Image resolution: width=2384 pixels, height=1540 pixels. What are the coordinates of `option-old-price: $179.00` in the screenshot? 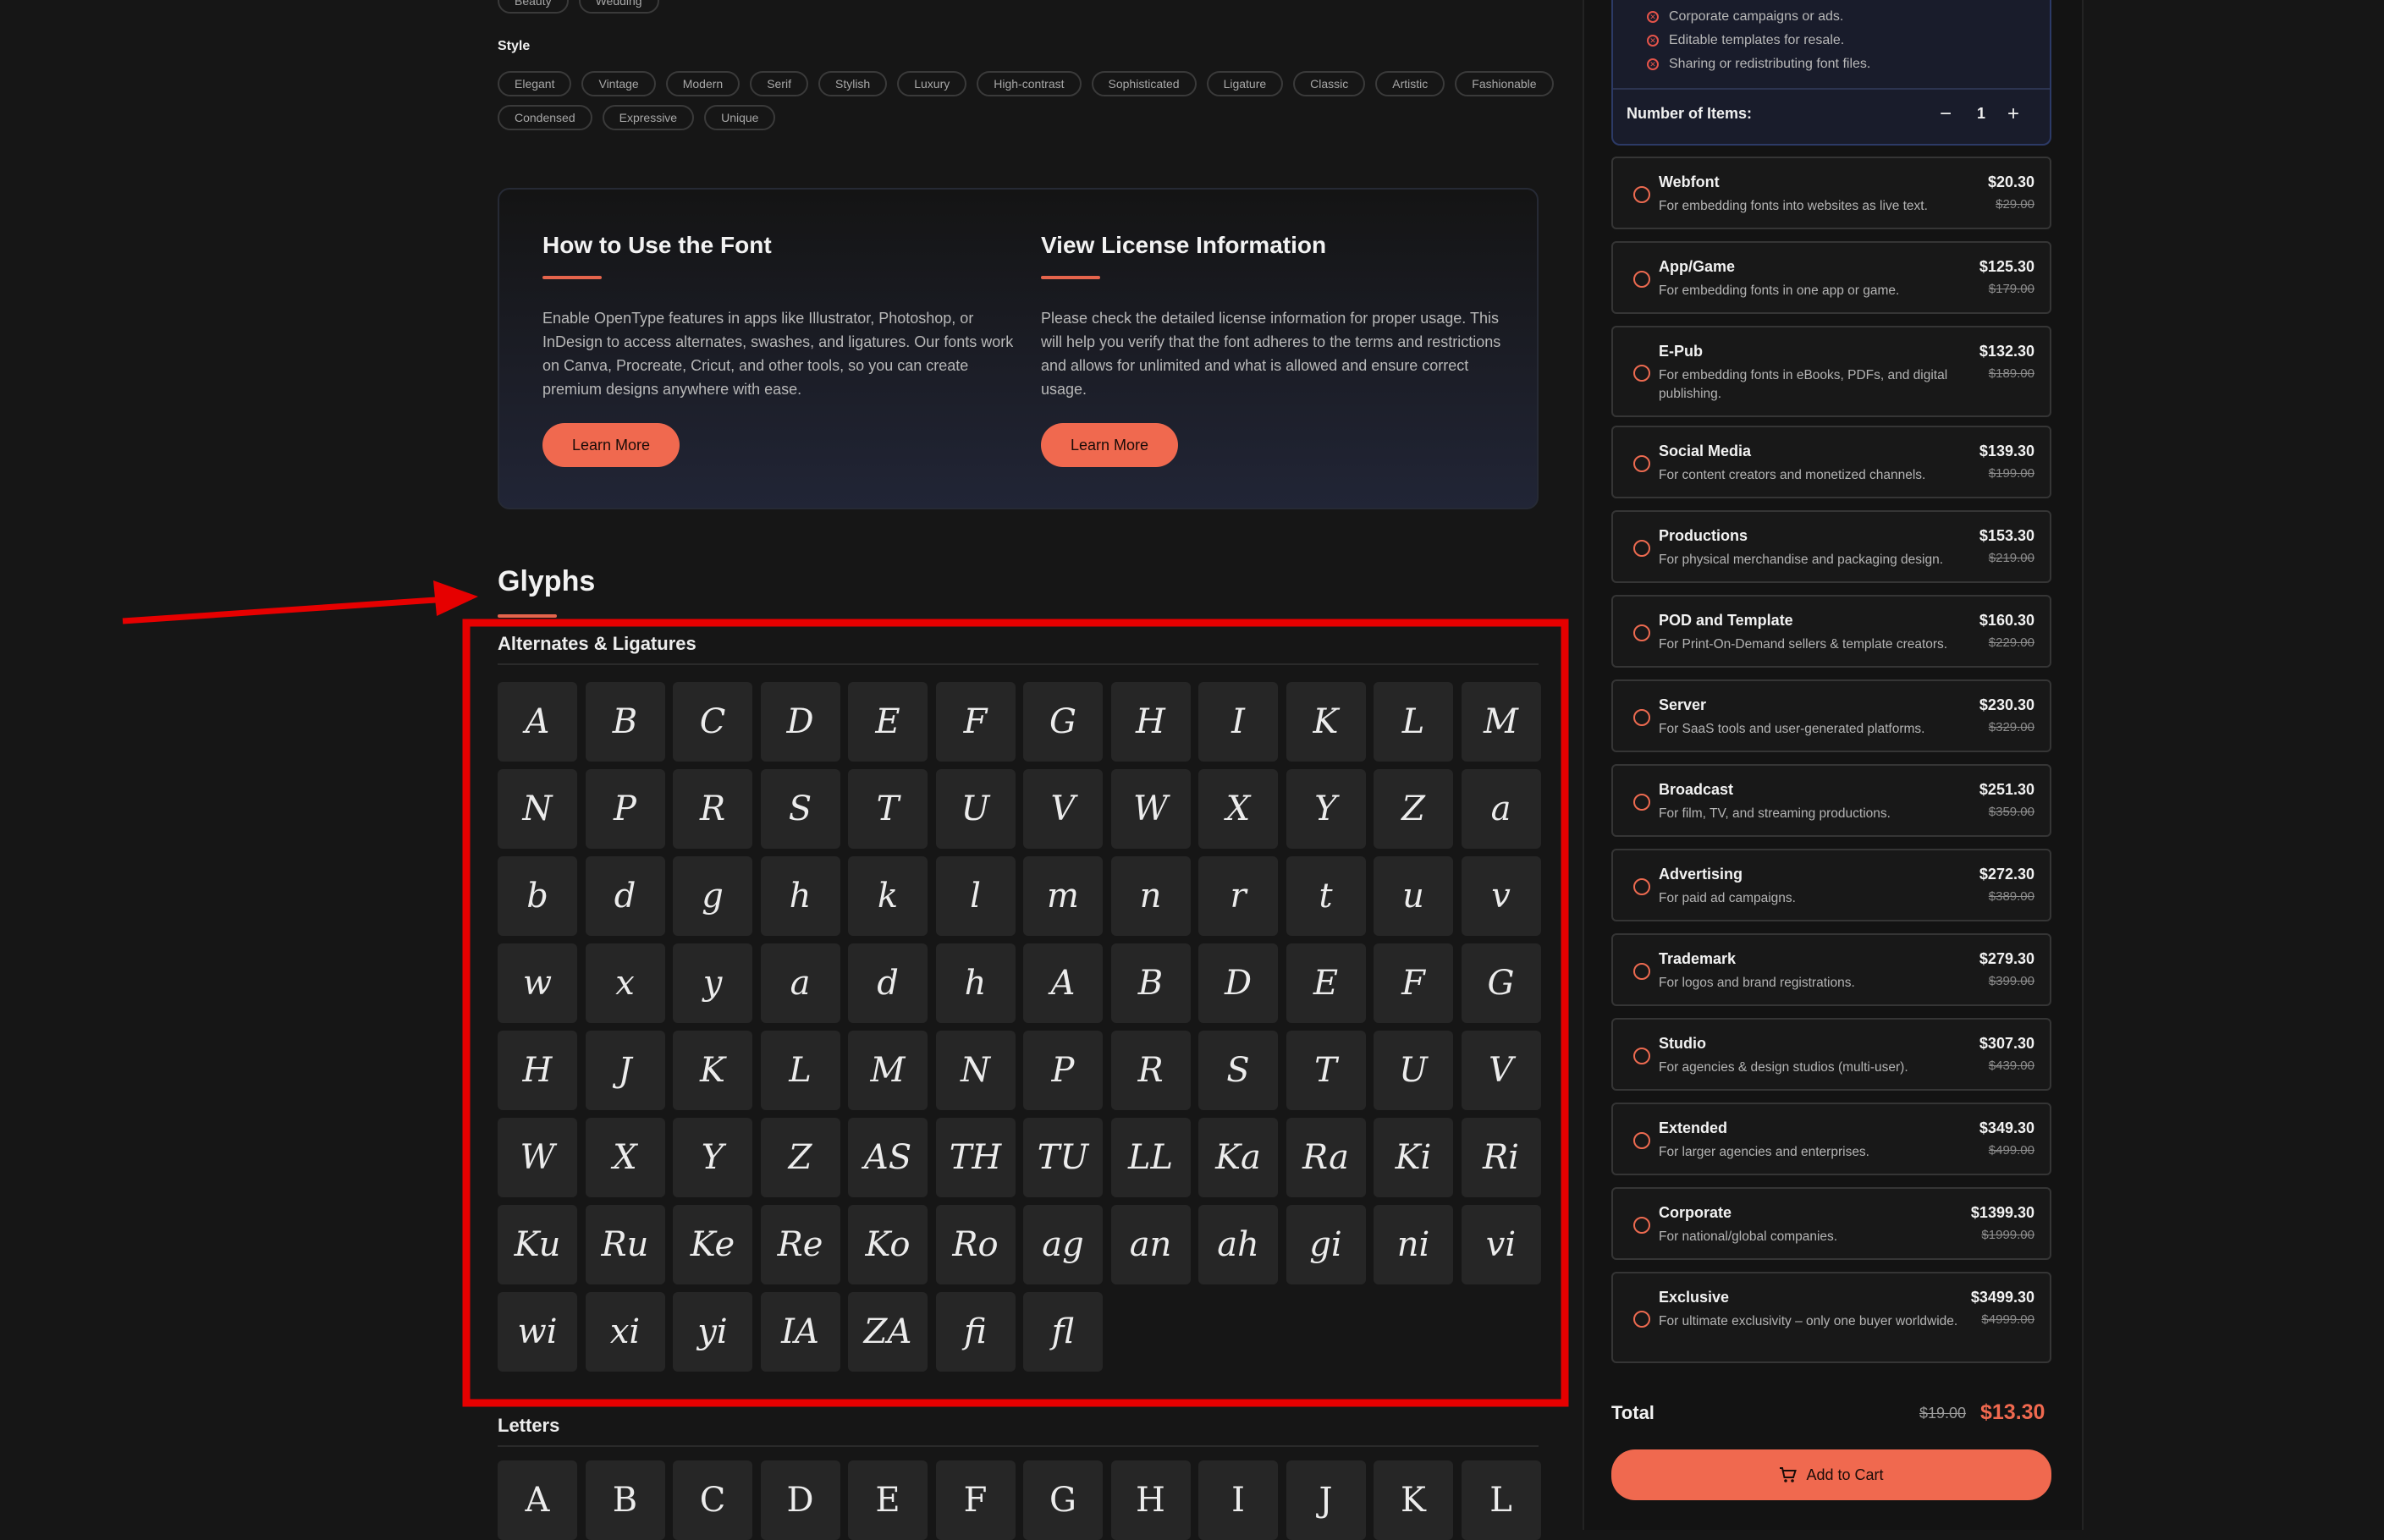 It's located at (2011, 289).